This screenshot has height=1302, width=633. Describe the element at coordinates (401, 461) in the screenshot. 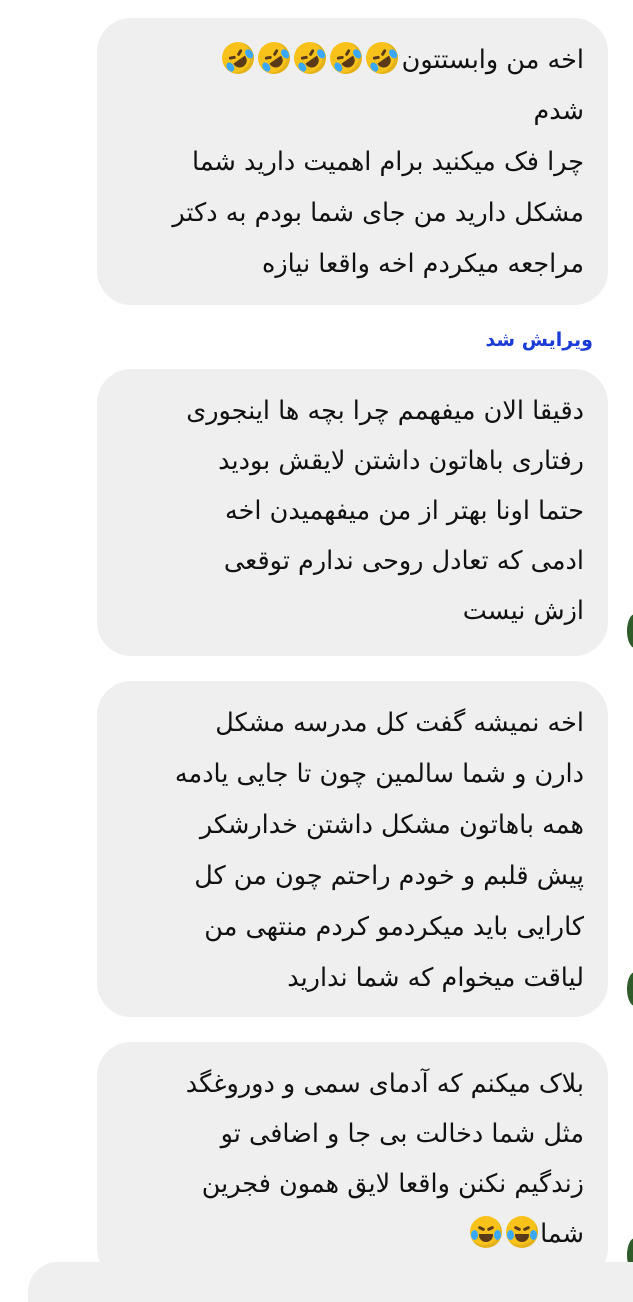

I see `message-line: رفتاری باهاتون داشتن لایقش بودید` at that location.